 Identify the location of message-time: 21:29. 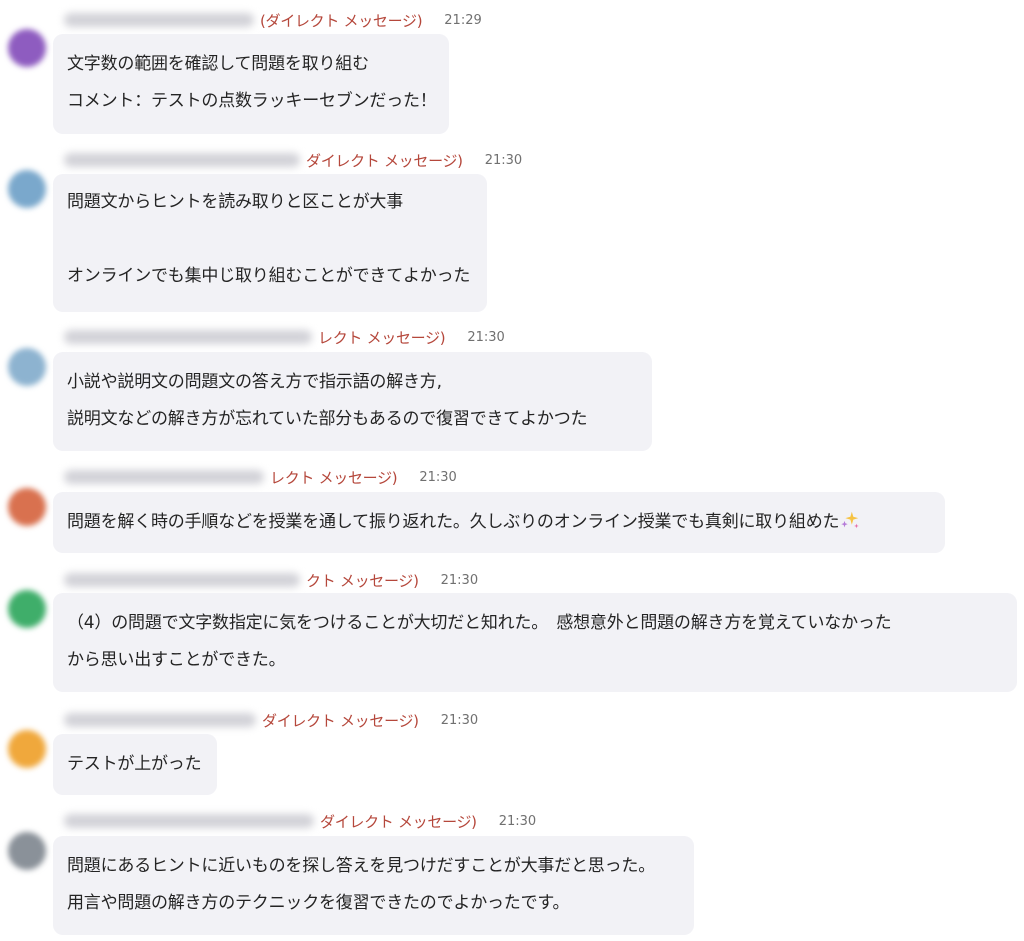
(463, 20).